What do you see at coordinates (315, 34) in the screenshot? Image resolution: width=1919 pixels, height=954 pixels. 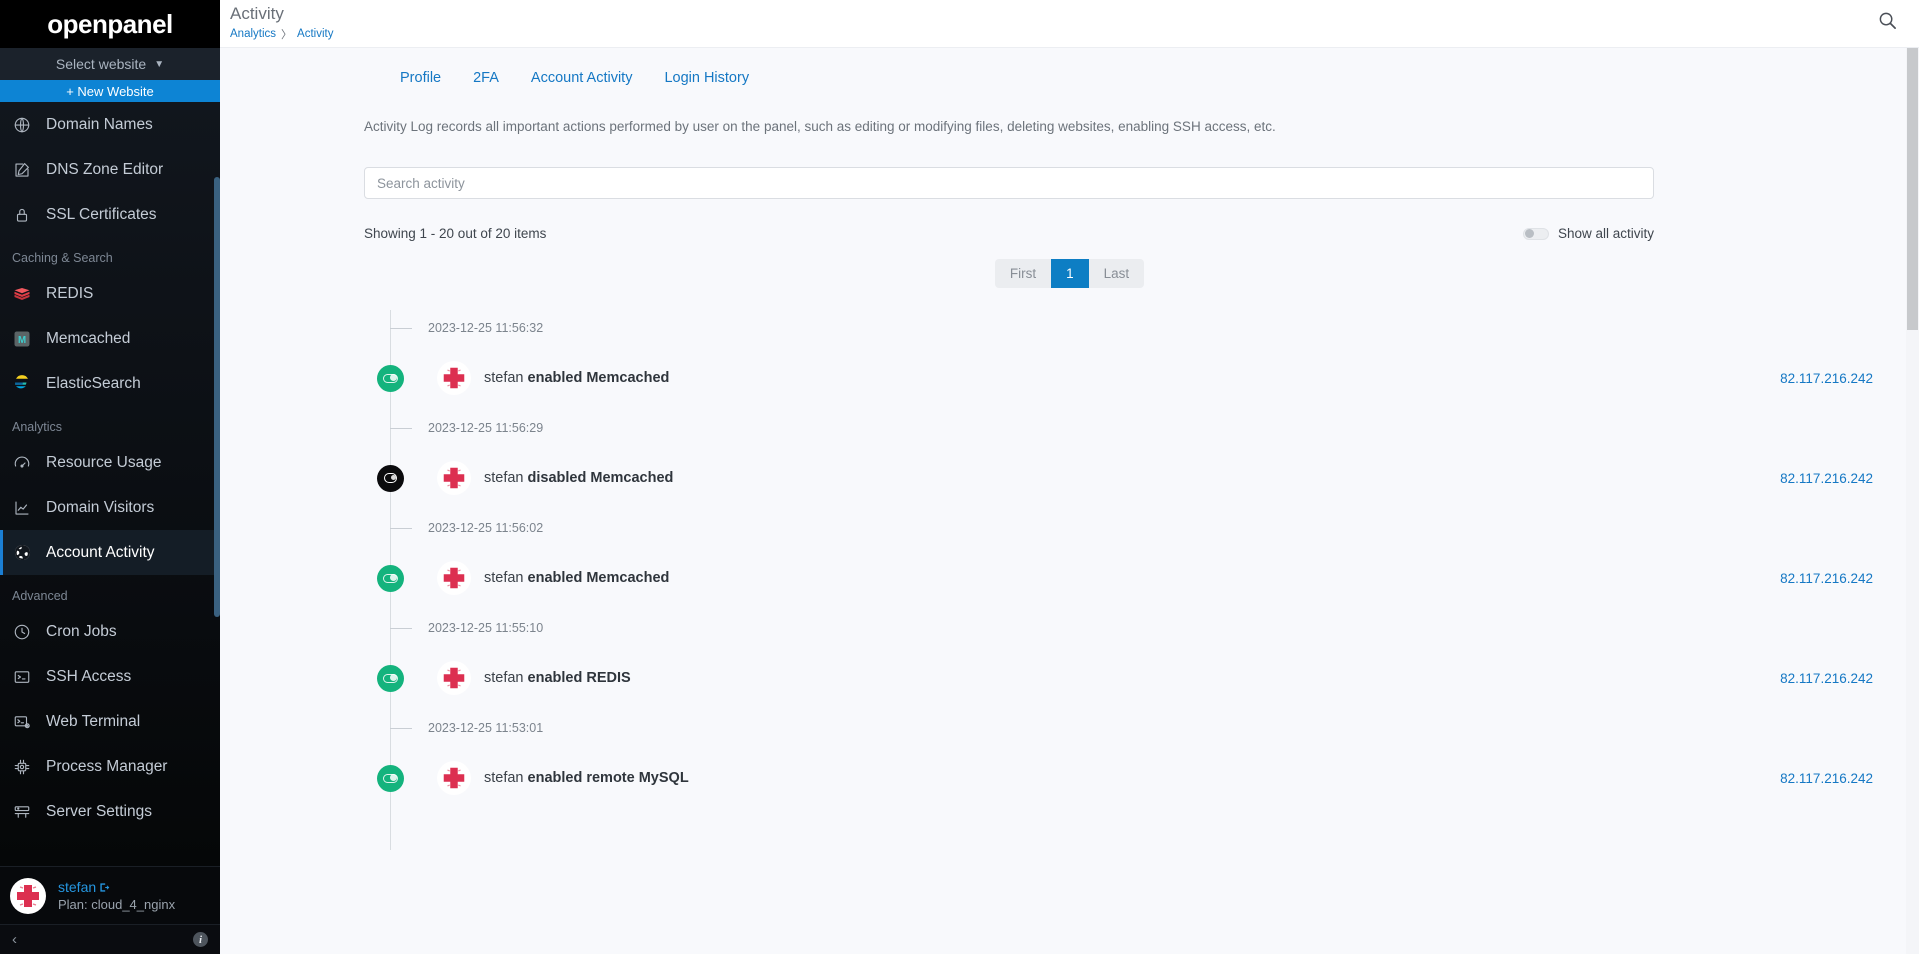 I see `breadcrumb-item-activity: Activity` at bounding box center [315, 34].